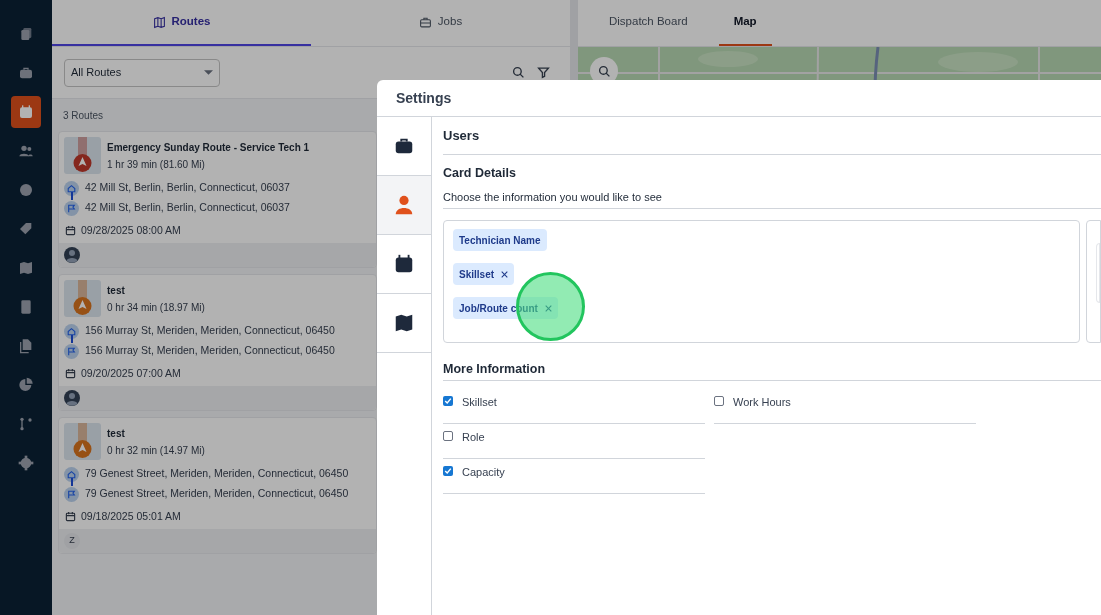 This screenshot has height=615, width=1101. I want to click on route-filter-dropdown: All Routes, so click(142, 72).